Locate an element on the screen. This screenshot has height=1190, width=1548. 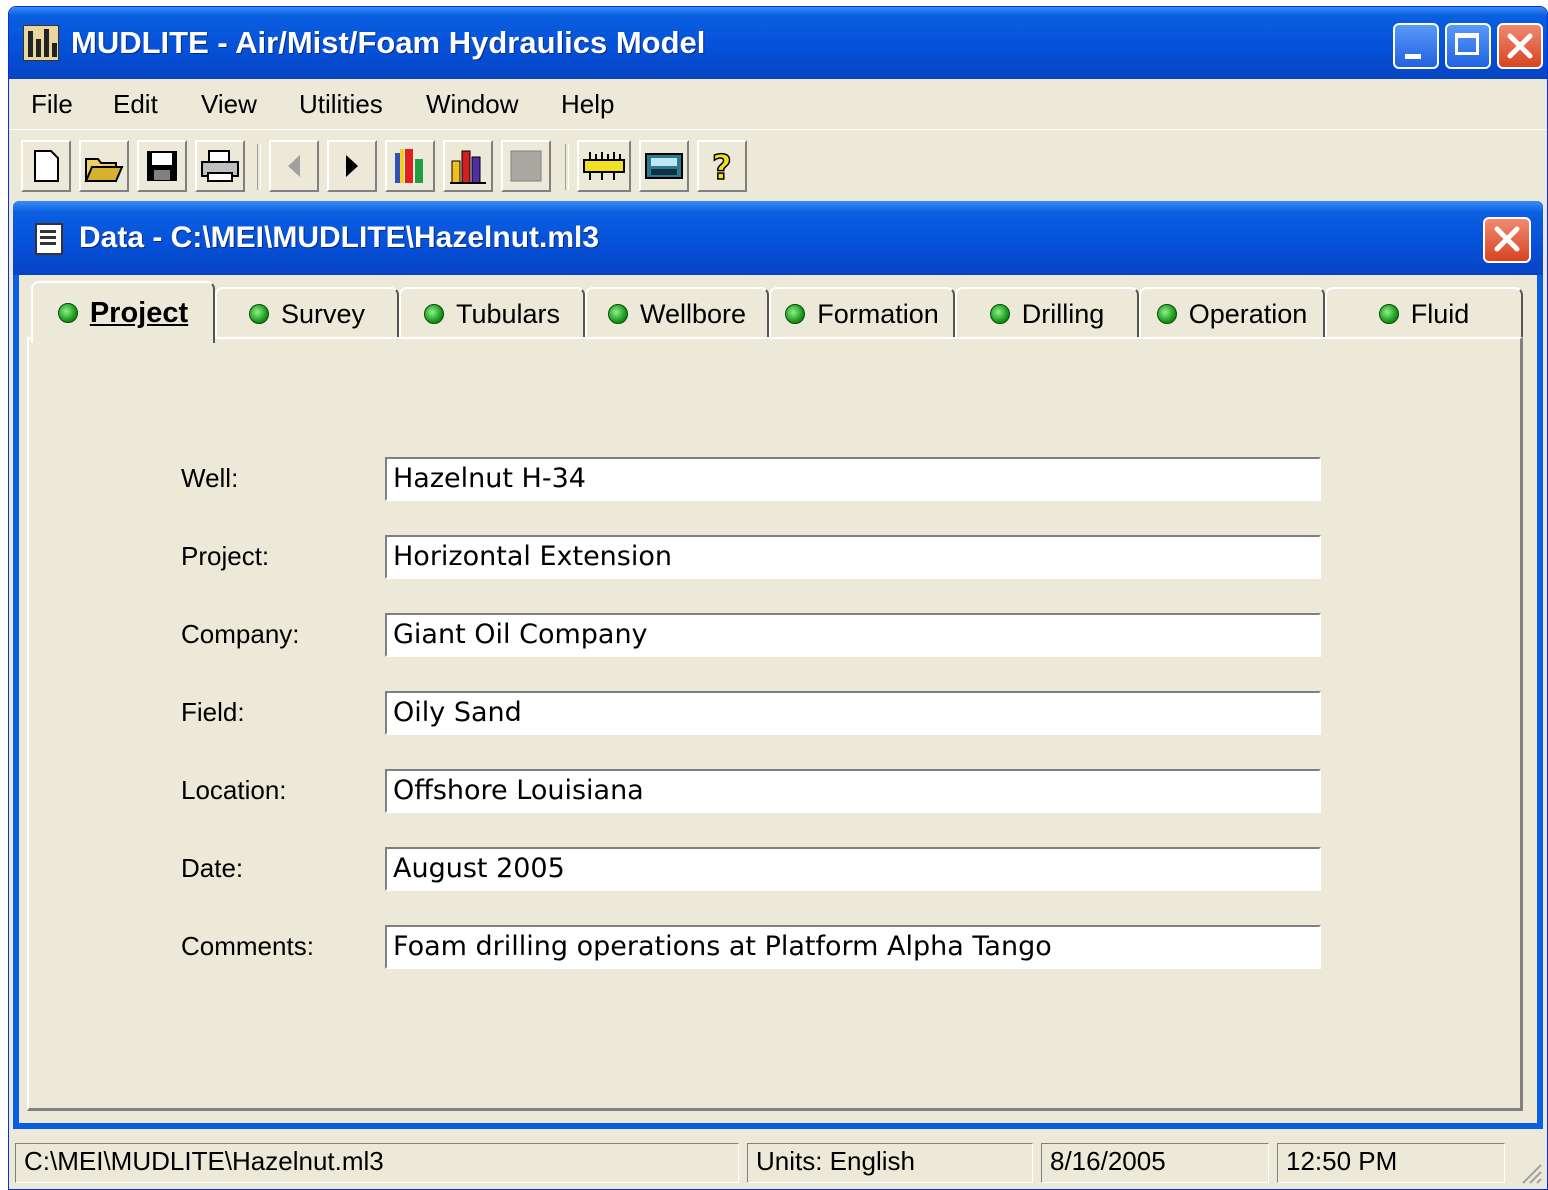
menu-utilities: Utilities is located at coordinates (341, 104).